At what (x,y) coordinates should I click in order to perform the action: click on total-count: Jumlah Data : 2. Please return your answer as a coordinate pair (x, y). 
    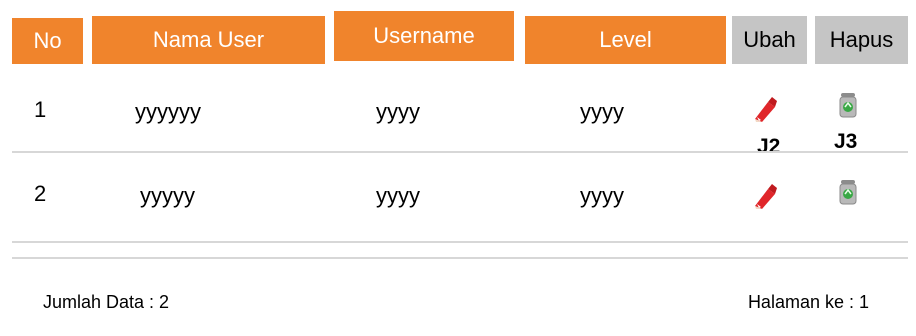
    Looking at the image, I should click on (106, 302).